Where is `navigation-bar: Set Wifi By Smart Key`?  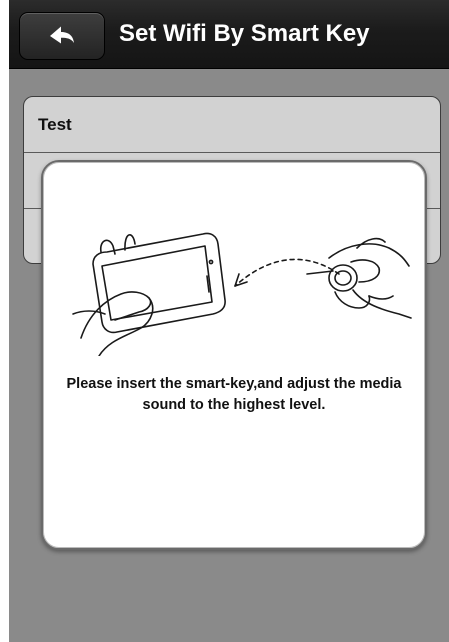
navigation-bar: Set Wifi By Smart Key is located at coordinates (229, 34).